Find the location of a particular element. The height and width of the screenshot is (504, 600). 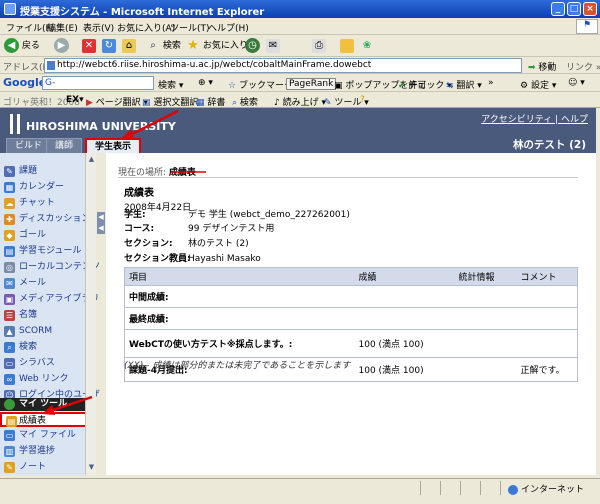

print-button: ⎙ is located at coordinates (319, 46).